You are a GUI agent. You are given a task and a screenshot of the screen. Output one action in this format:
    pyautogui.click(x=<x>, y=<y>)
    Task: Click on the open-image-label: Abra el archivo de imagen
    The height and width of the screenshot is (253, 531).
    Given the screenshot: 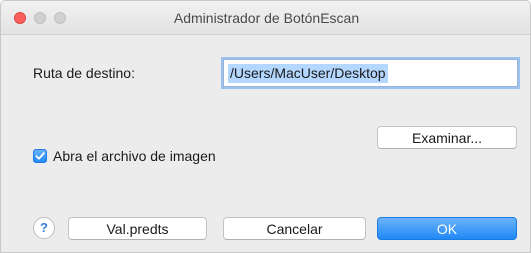 What is the action you would take?
    pyautogui.click(x=134, y=156)
    